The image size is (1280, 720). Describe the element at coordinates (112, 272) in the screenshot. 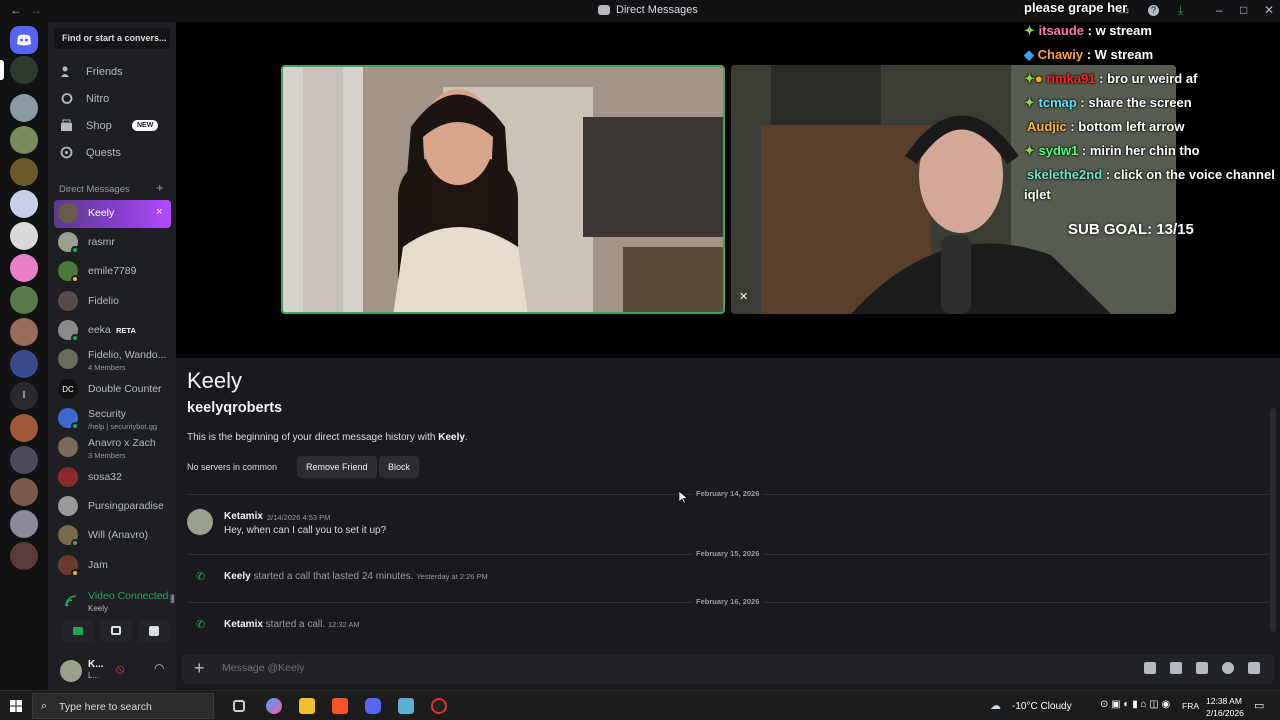

I see `dm-item-emile7789: emile7789` at that location.